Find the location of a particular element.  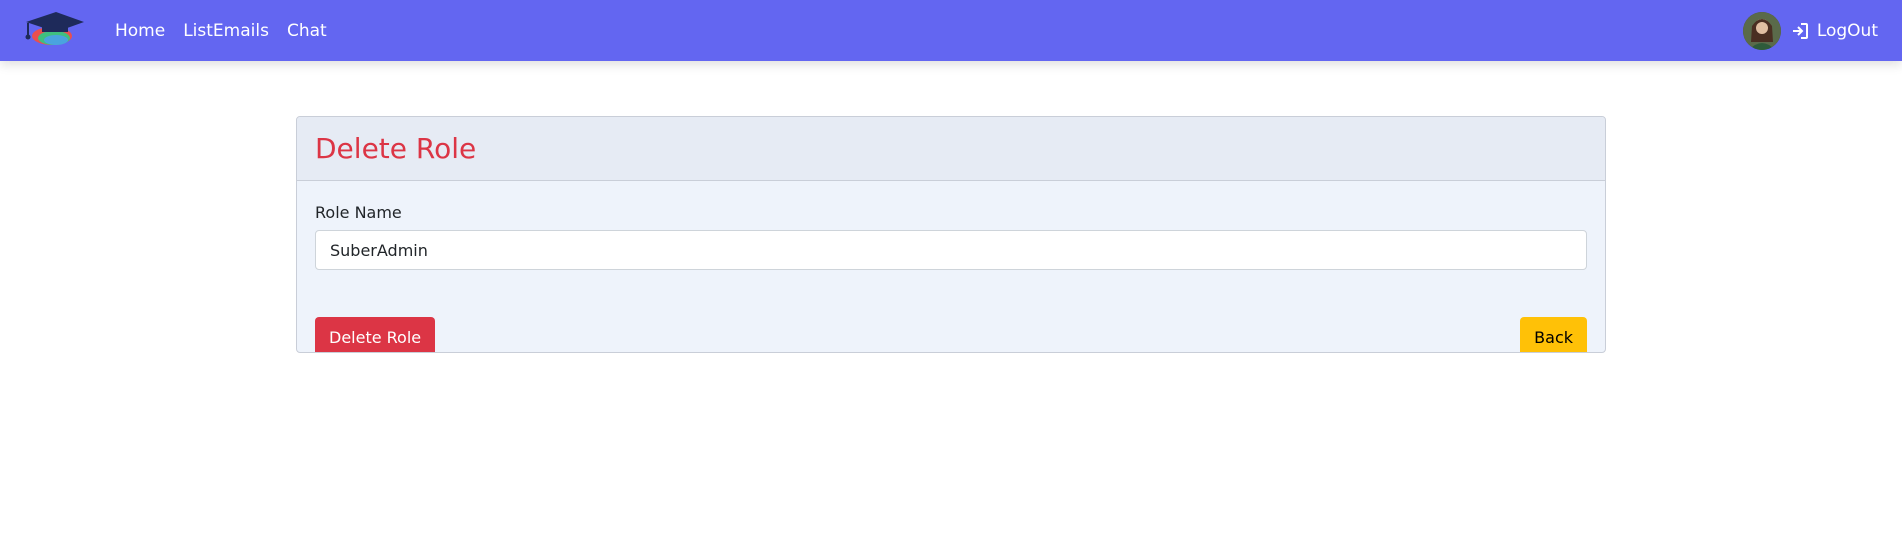

role-name-label: Role Name is located at coordinates (358, 212).